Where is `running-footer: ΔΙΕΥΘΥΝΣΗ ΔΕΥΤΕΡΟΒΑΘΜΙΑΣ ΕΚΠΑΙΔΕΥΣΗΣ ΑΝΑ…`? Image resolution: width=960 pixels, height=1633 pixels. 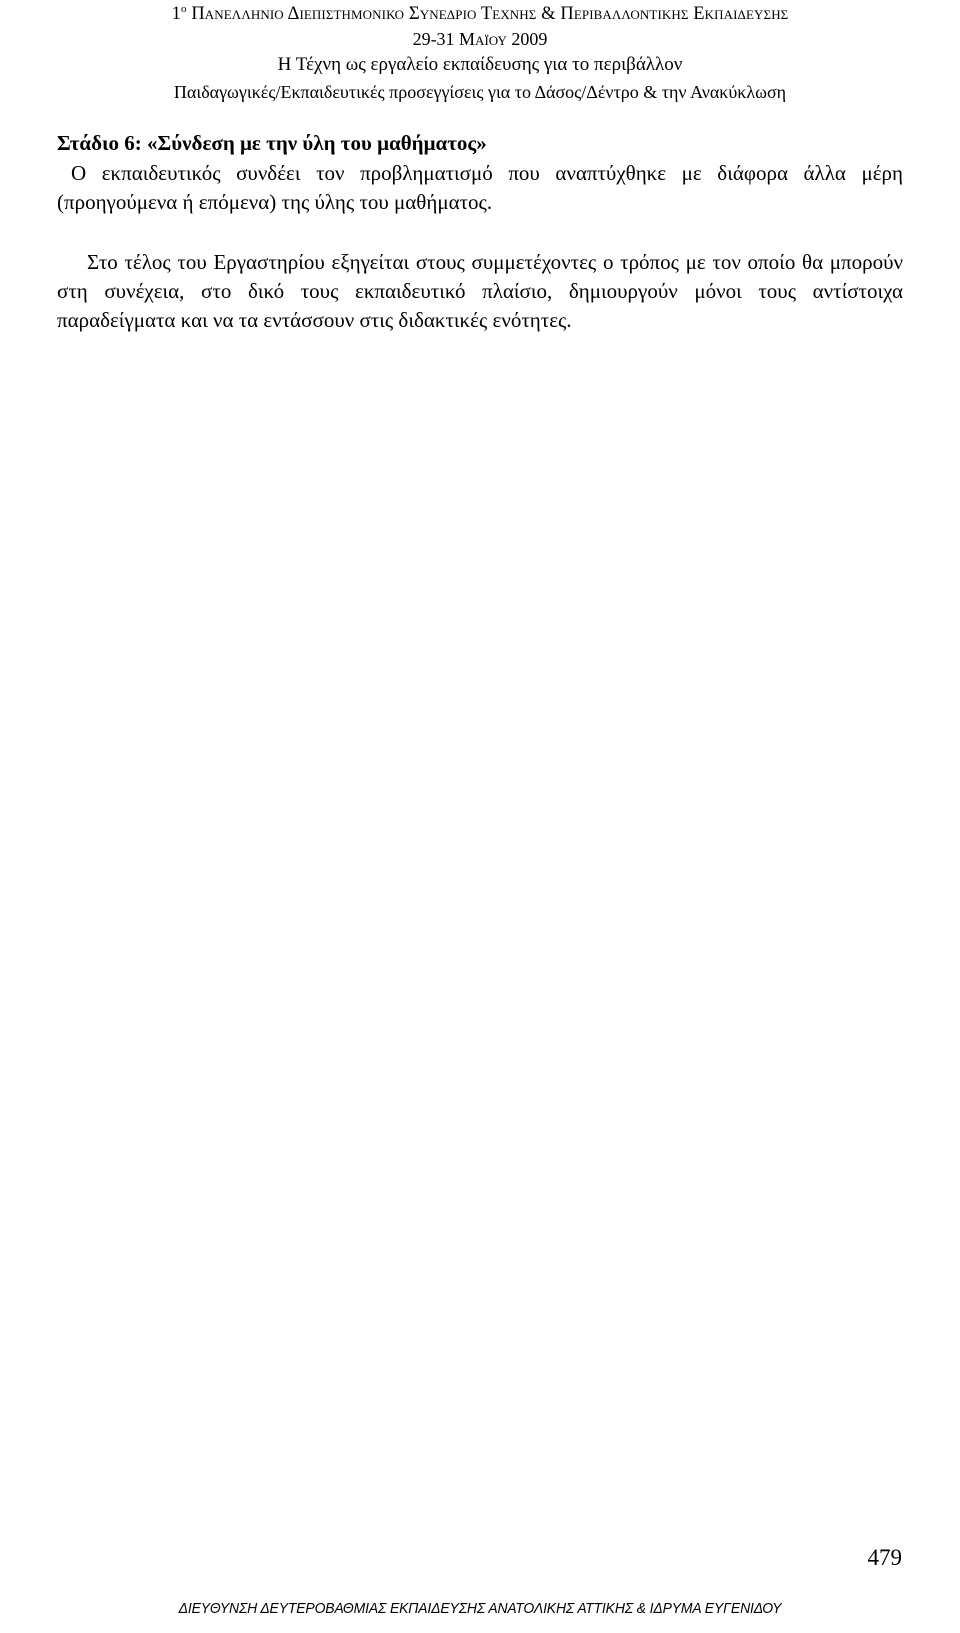 running-footer: ΔΙΕΥΘΥΝΣΗ ΔΕΥΤΕΡΟΒΑΘΜΙΑΣ ΕΚΠΑΙΔΕΥΣΗΣ ΑΝΑ… is located at coordinates (480, 1608).